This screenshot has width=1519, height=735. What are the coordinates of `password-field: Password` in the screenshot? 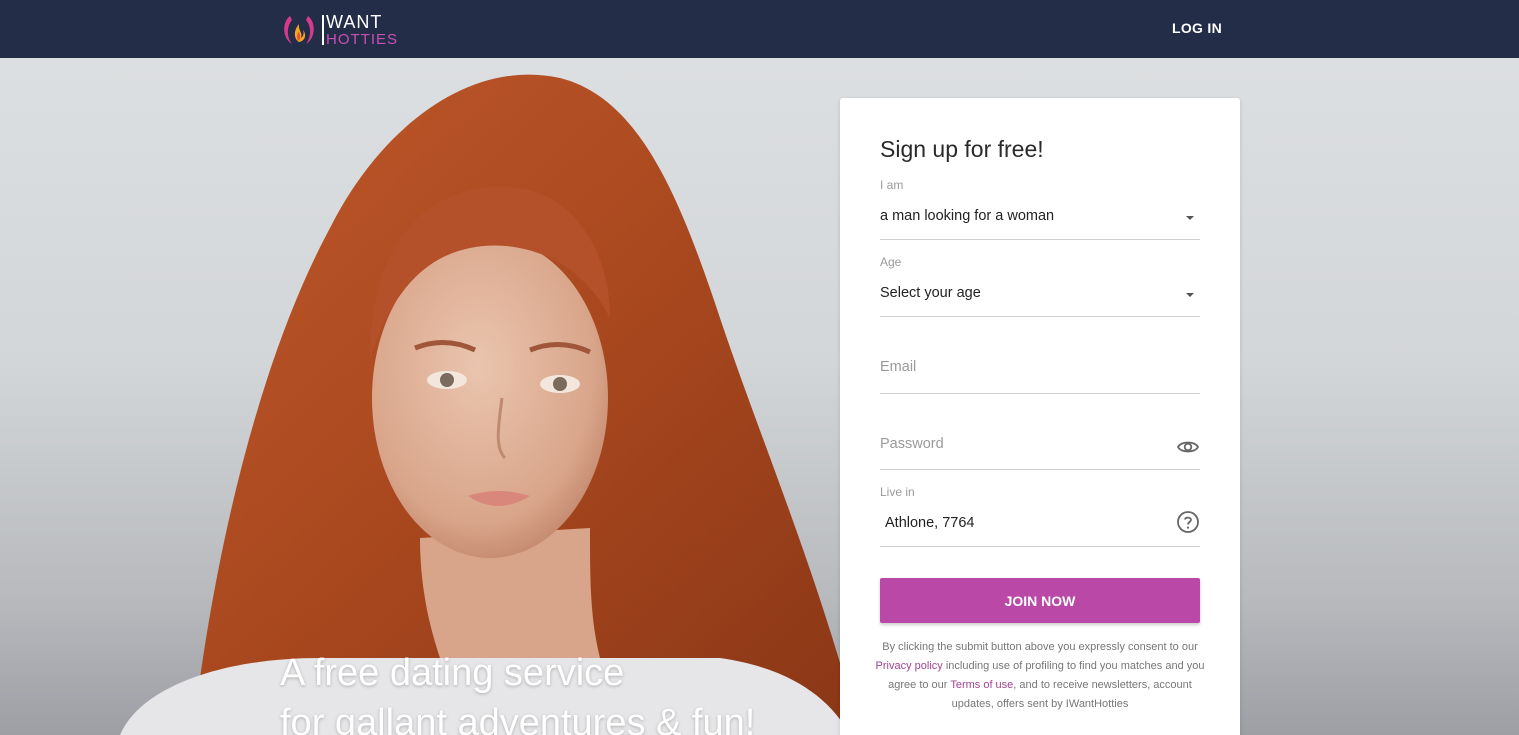 It's located at (1040, 439).